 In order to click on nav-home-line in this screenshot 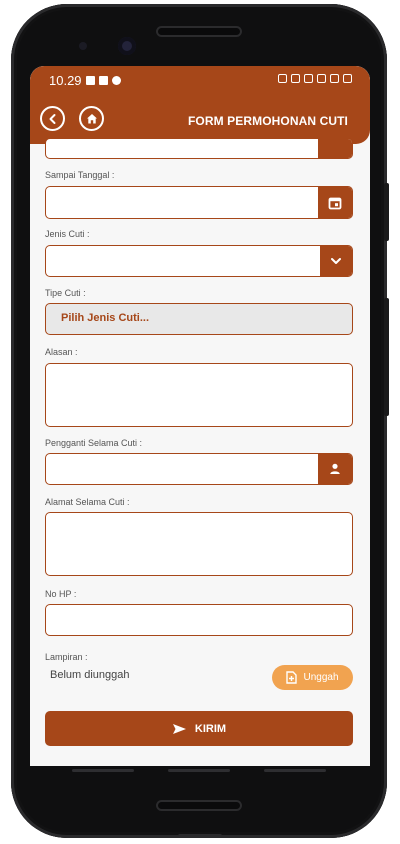, I will do `click(199, 770)`.